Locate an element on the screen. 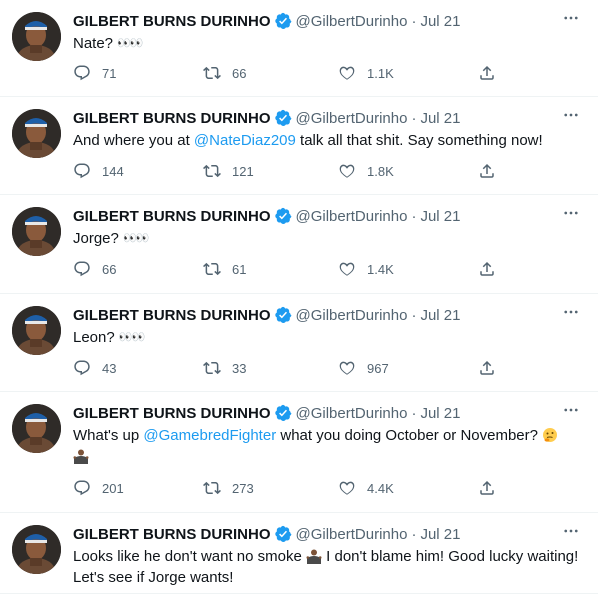  retweets-count: 33 is located at coordinates (239, 368).